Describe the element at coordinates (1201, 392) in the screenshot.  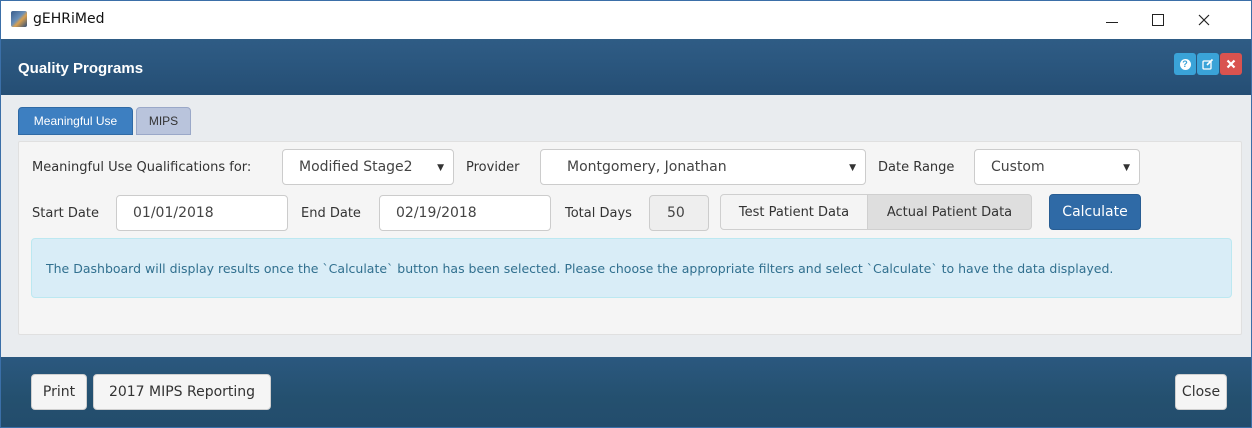
I see `close-button: Close` at that location.